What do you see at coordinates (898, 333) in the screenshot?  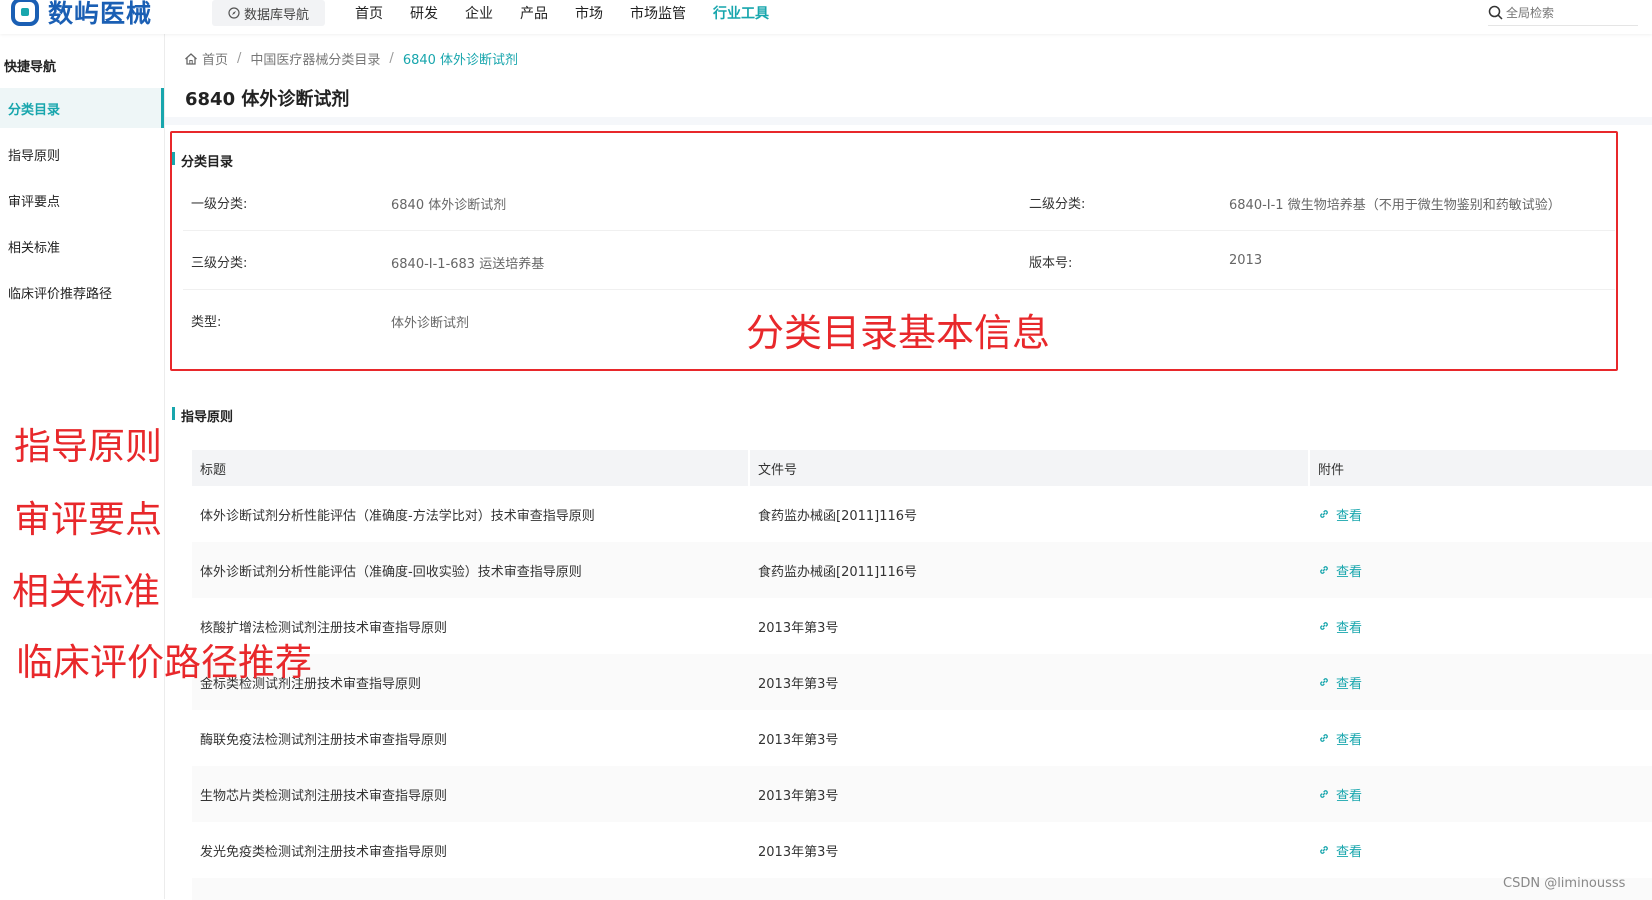 I see `annotation-catalog-info: 分类目录基本信息` at bounding box center [898, 333].